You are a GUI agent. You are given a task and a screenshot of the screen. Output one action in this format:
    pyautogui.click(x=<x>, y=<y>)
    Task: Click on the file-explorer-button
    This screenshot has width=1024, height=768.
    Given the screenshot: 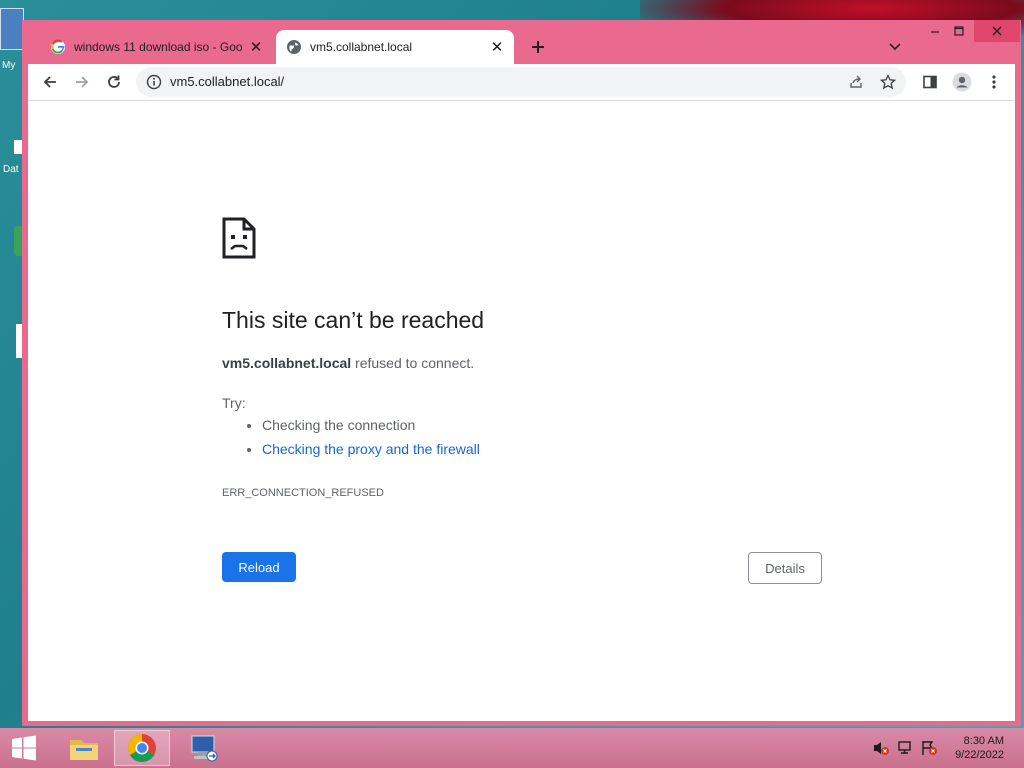 What is the action you would take?
    pyautogui.click(x=84, y=748)
    